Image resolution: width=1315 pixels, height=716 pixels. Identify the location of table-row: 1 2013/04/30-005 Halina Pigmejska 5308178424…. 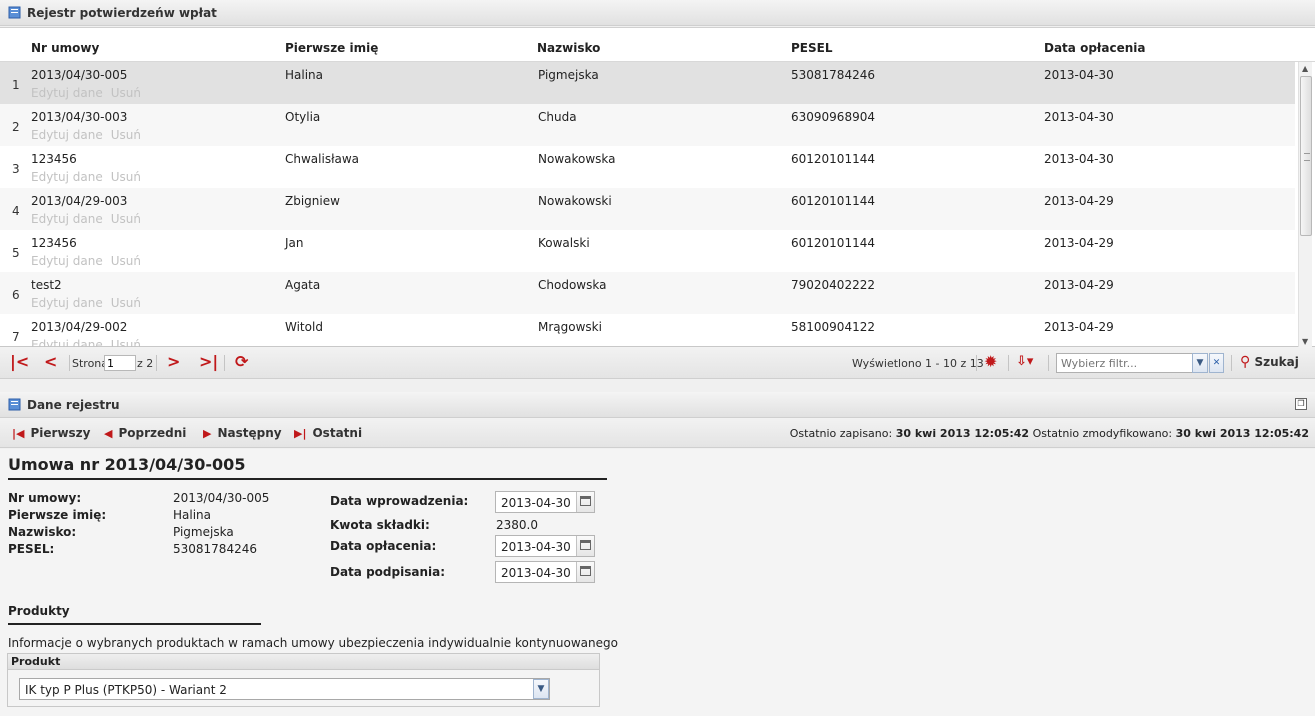
(647, 83).